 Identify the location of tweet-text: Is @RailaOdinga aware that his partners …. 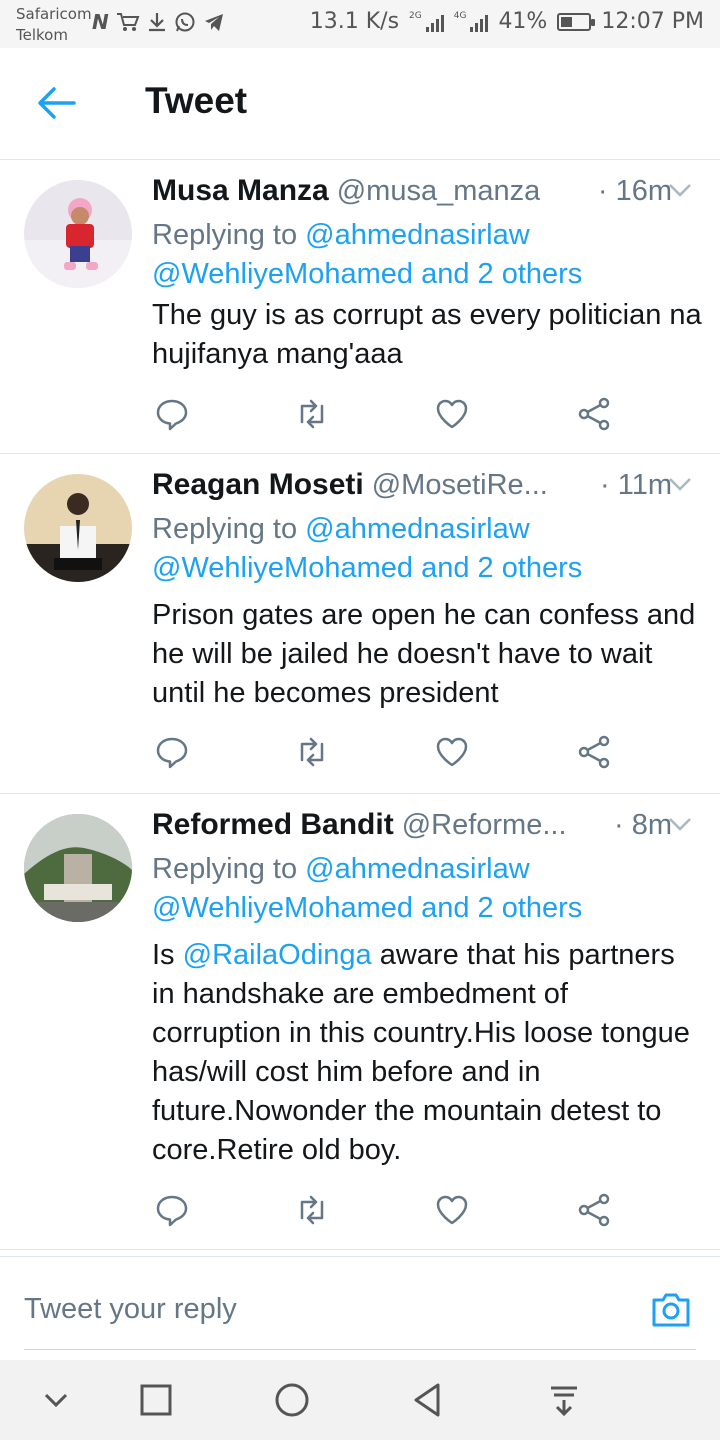
(421, 1052).